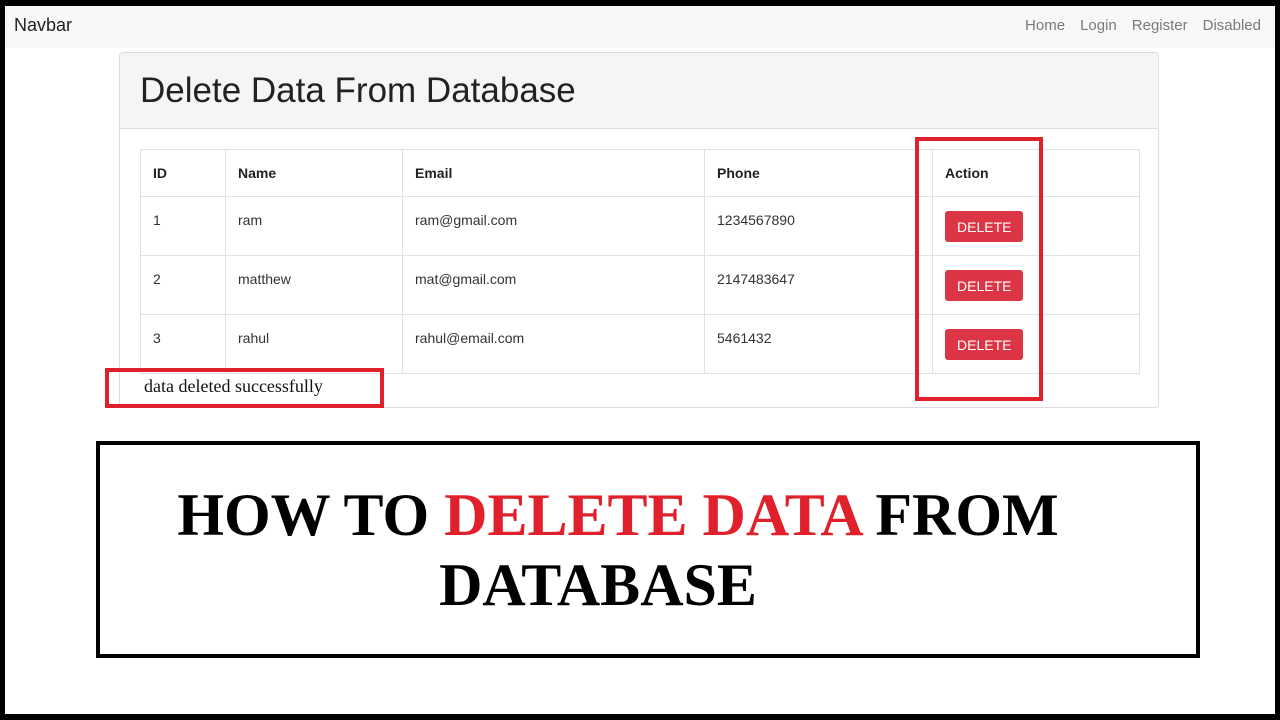 Image resolution: width=1280 pixels, height=720 pixels. I want to click on nav-links: Home Login Register Disabled, so click(1143, 25).